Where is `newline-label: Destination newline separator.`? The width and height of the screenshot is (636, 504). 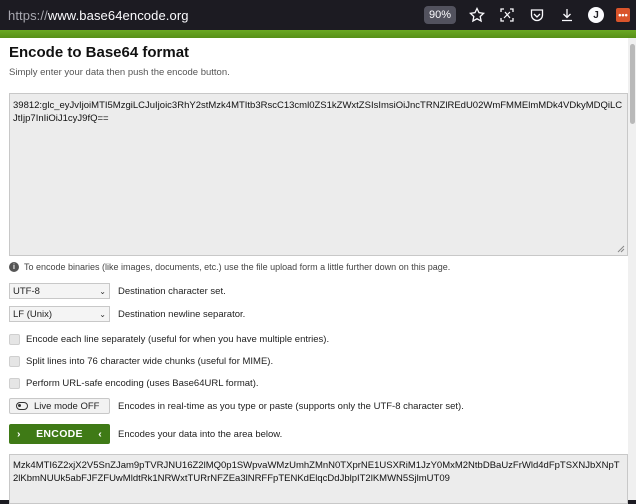
newline-label: Destination newline separator. is located at coordinates (182, 314).